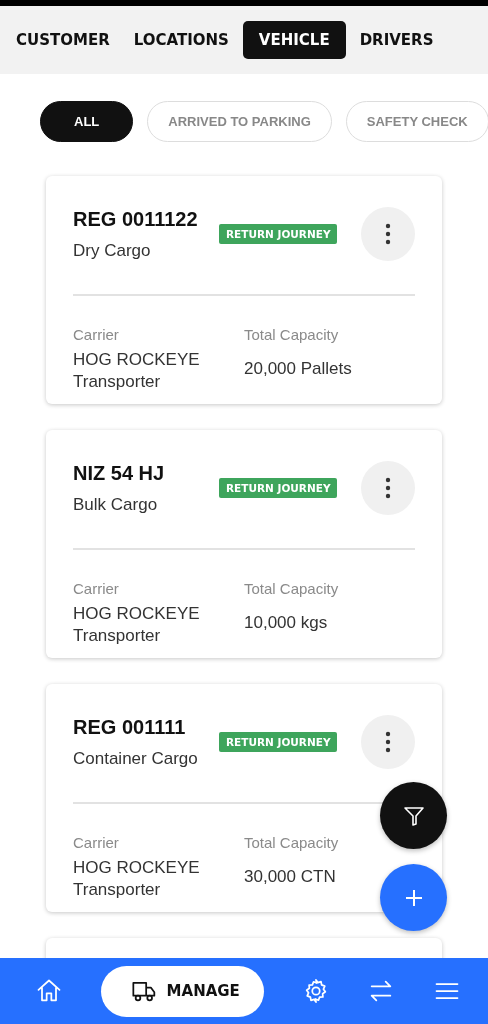  I want to click on add-button, so click(413, 897).